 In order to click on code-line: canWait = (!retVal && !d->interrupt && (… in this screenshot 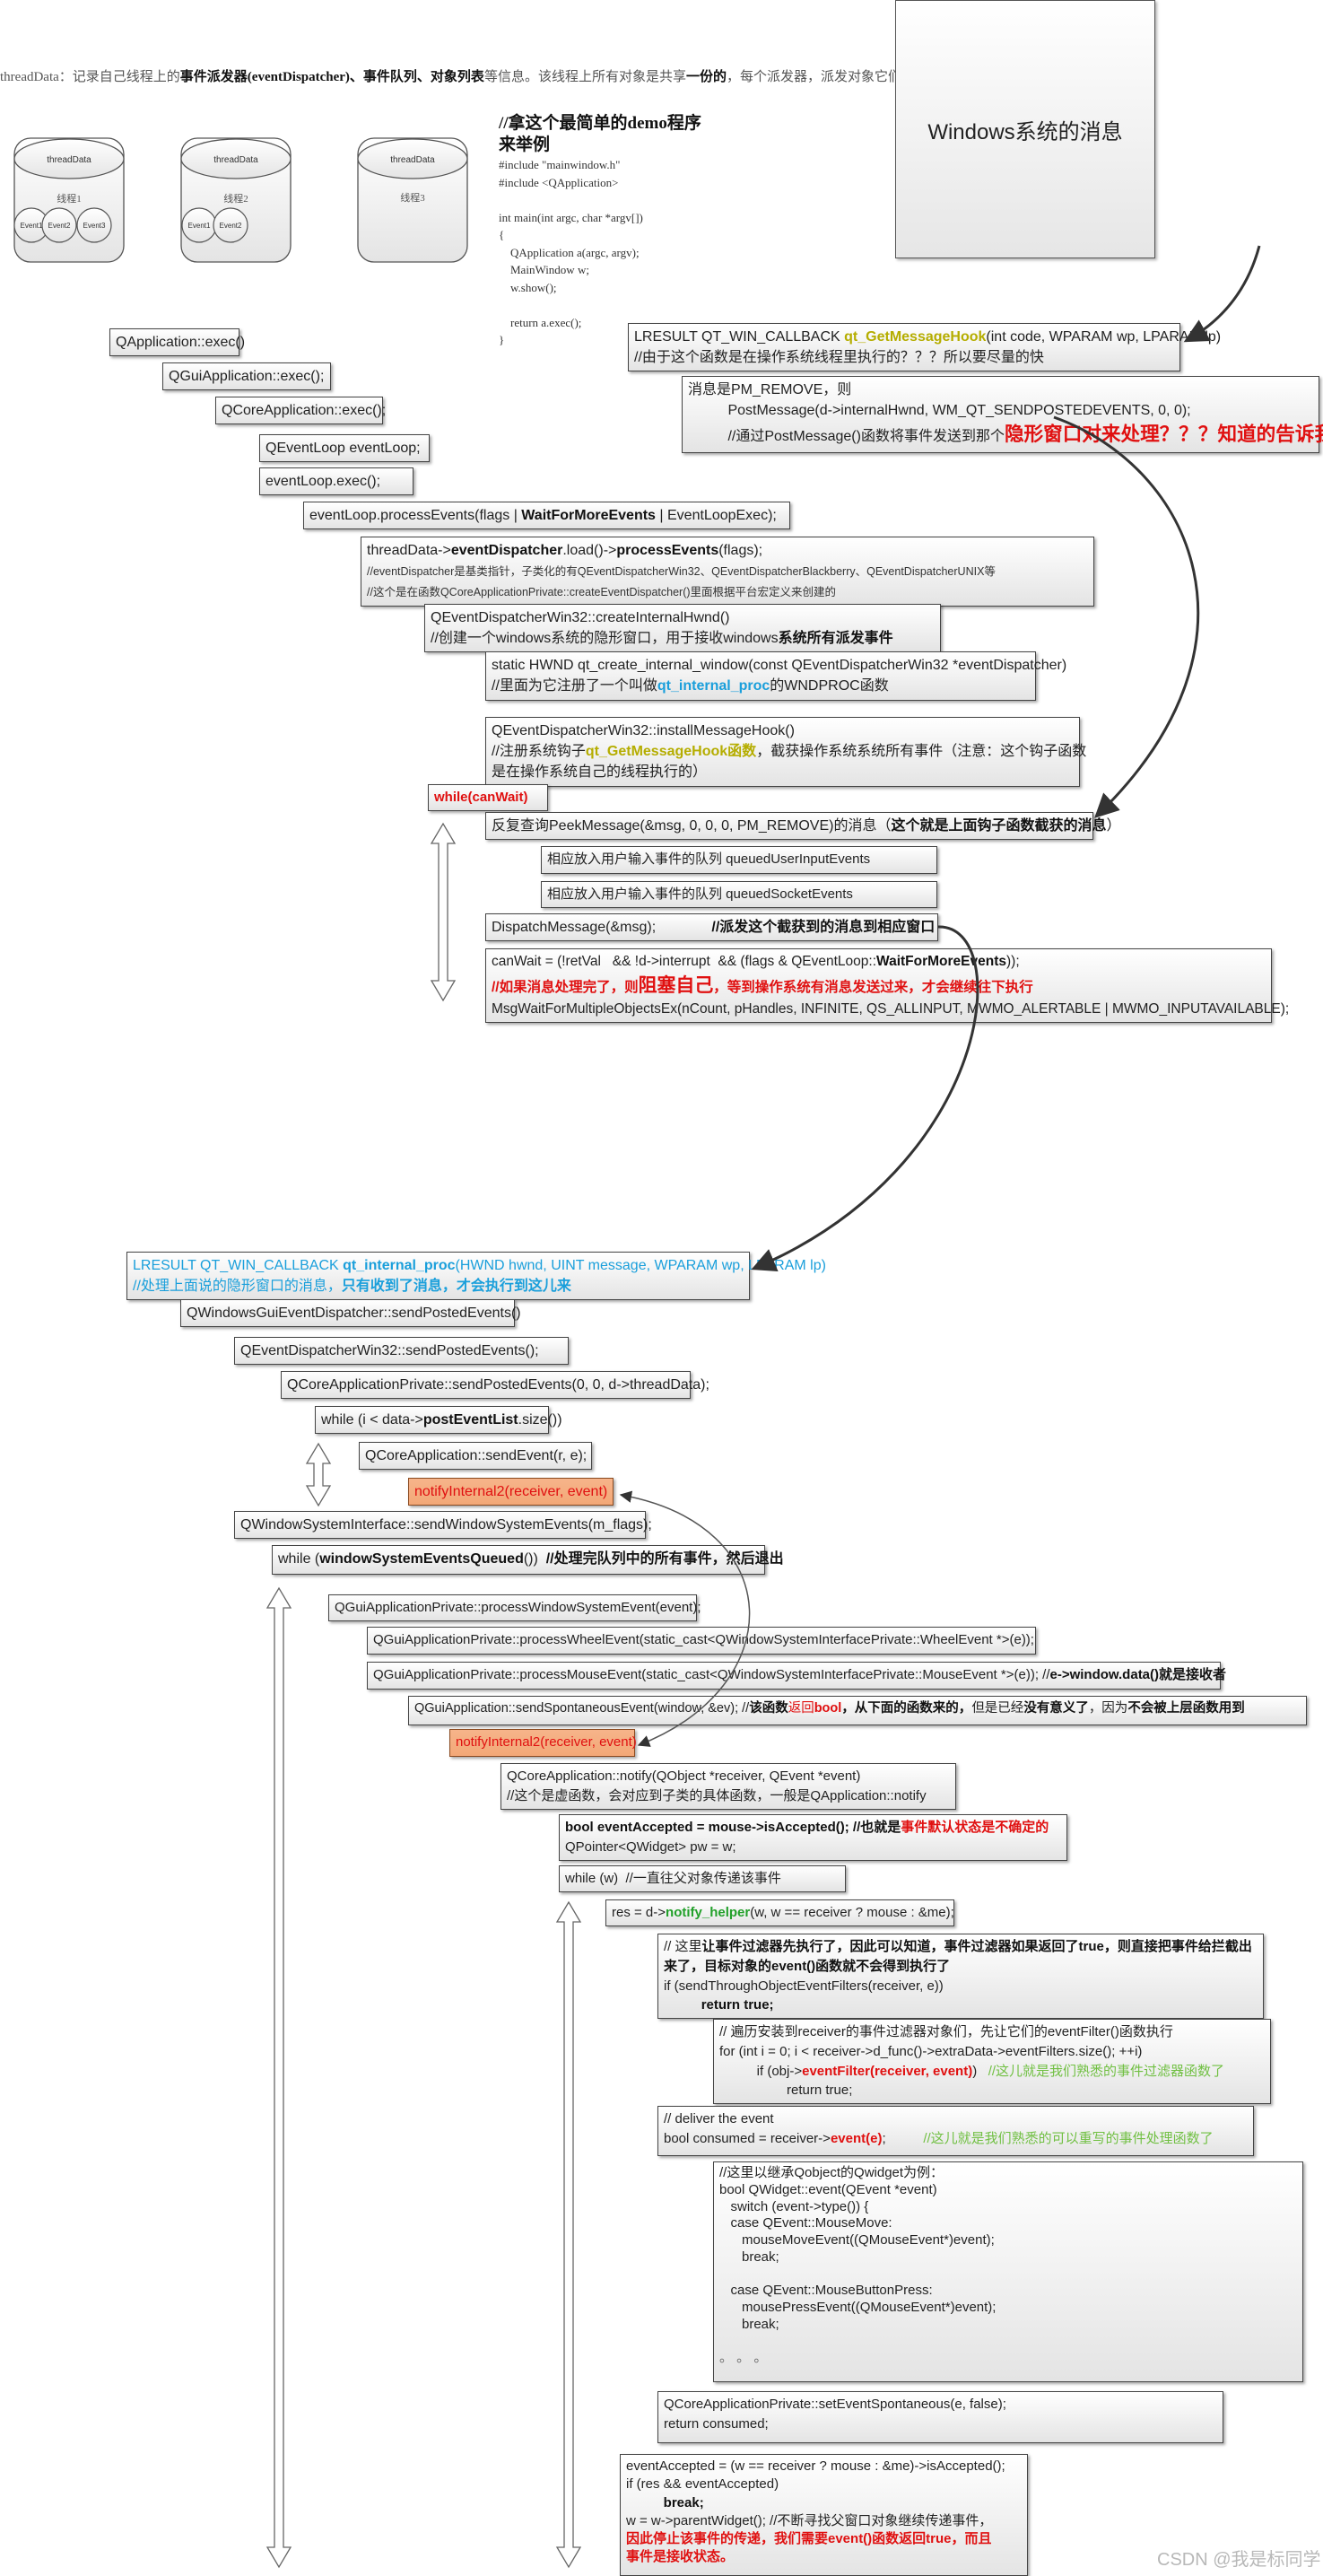, I will do `click(879, 962)`.